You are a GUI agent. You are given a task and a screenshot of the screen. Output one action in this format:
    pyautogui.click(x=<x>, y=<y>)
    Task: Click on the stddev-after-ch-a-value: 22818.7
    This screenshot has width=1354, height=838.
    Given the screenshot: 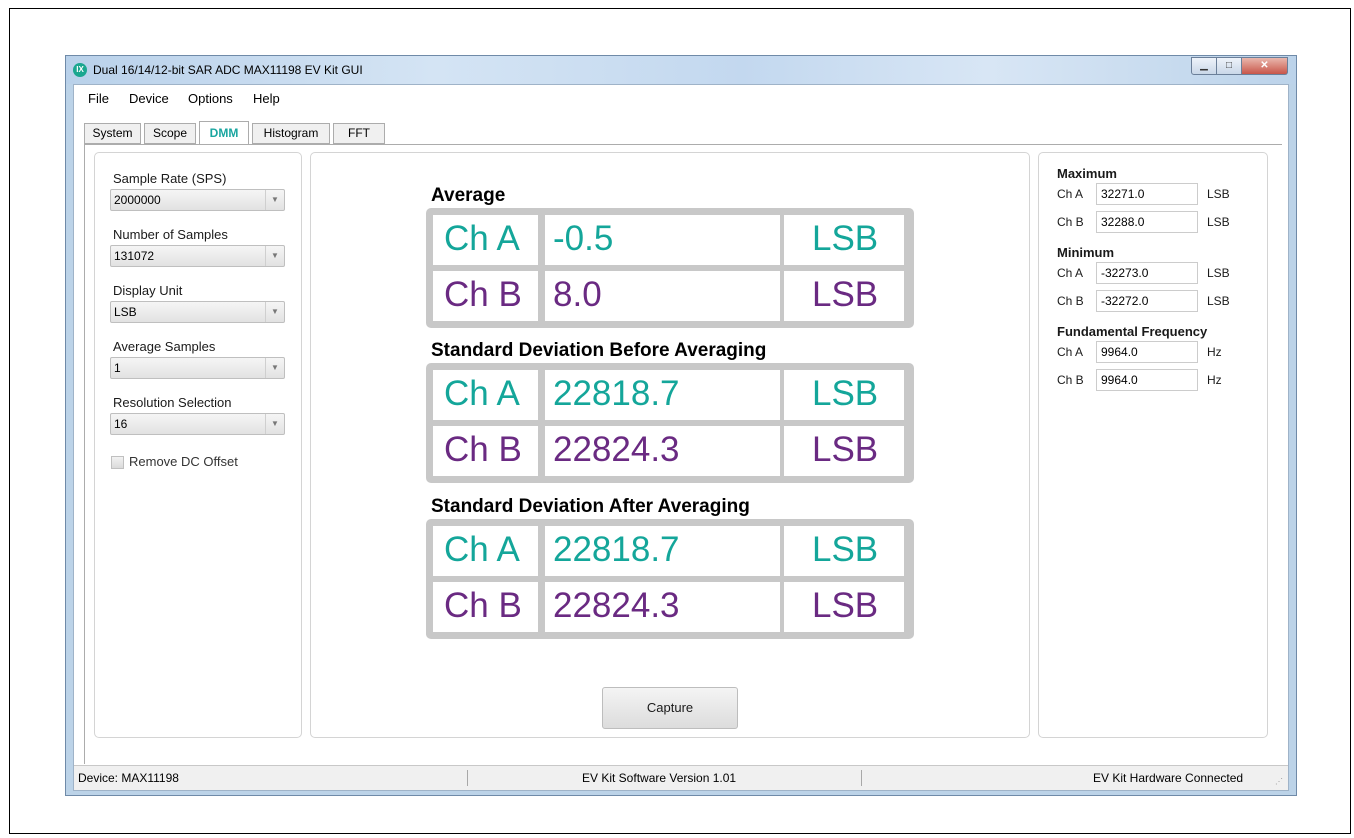 What is the action you would take?
    pyautogui.click(x=662, y=551)
    